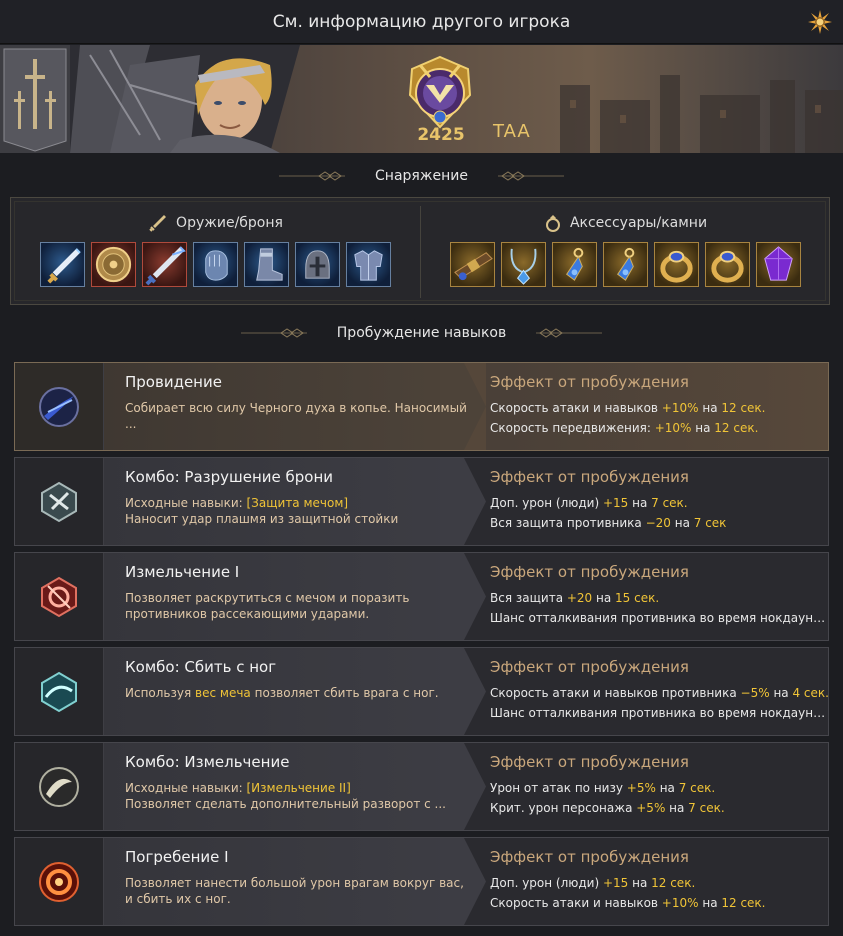 The width and height of the screenshot is (843, 936). I want to click on effect-segment-1: Доп. урон (люди), so click(546, 883).